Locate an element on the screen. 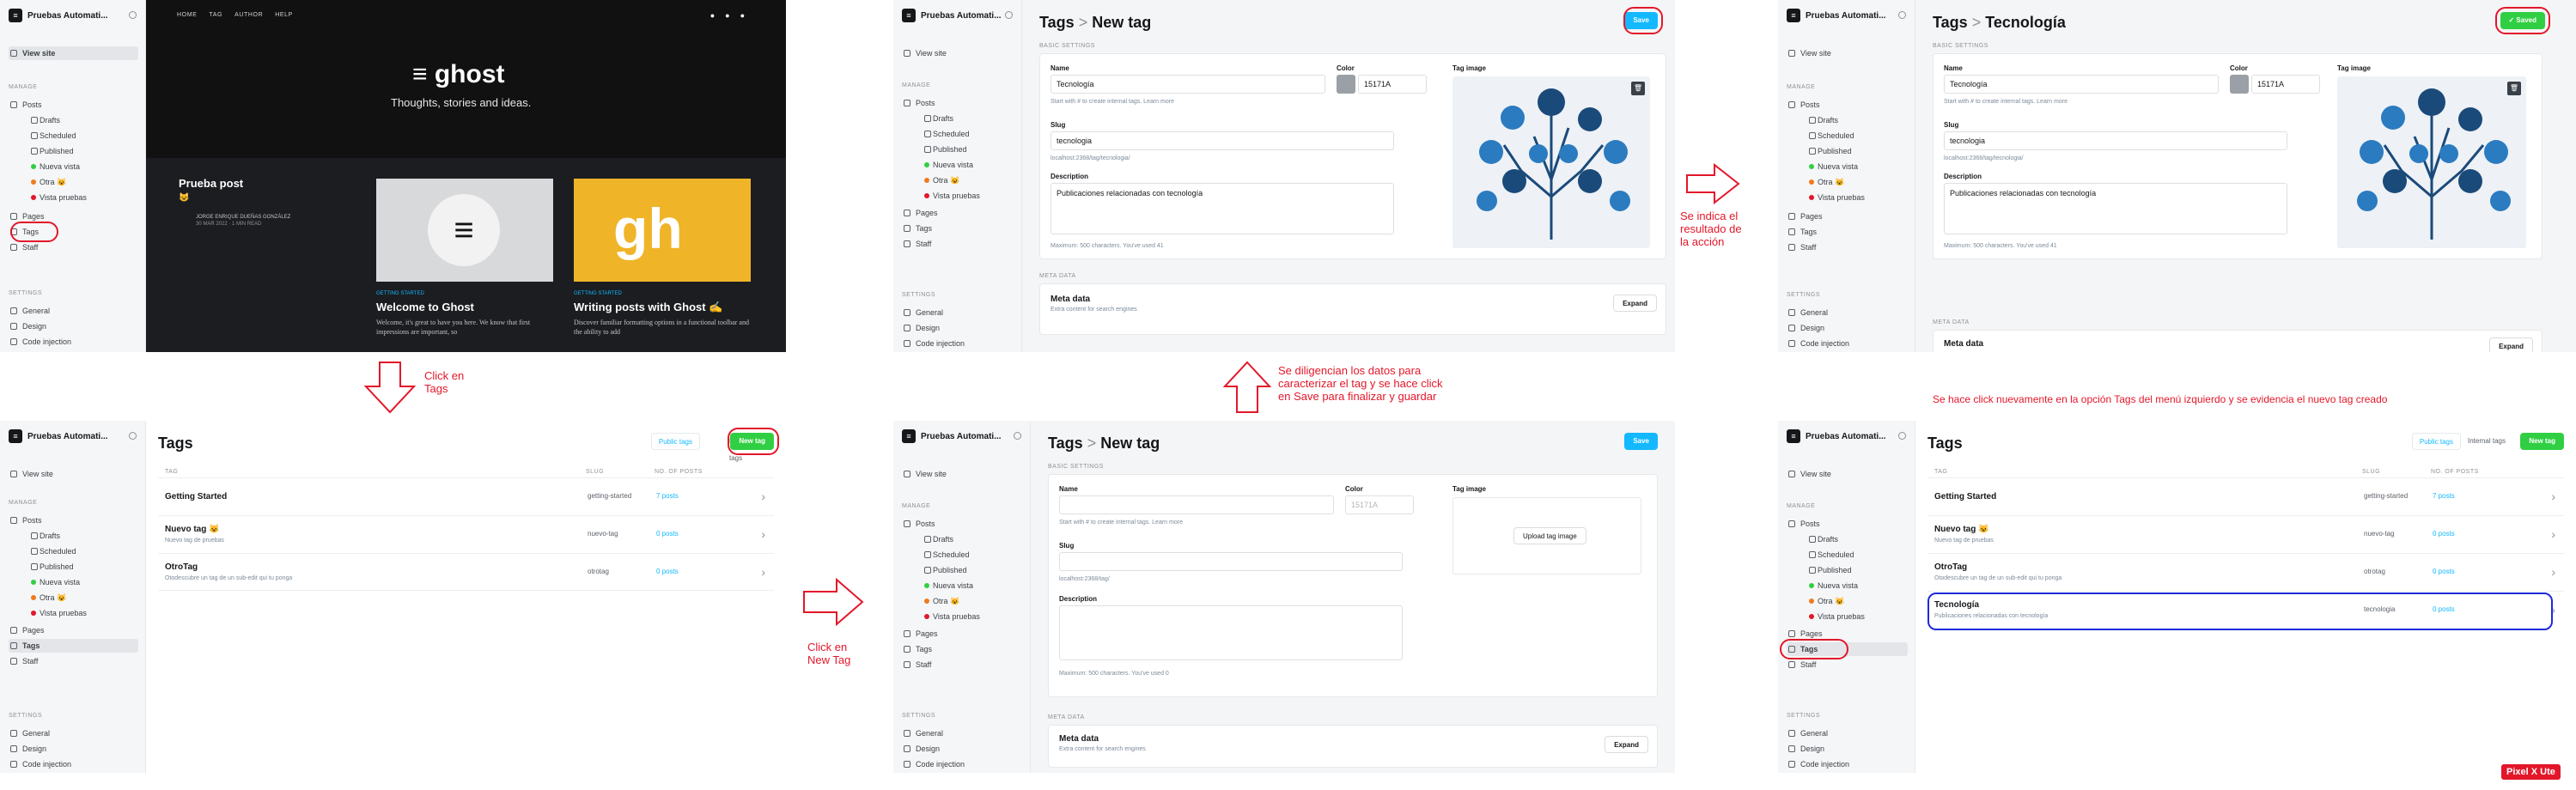  nav-author-link: AUTHOR is located at coordinates (248, 15).